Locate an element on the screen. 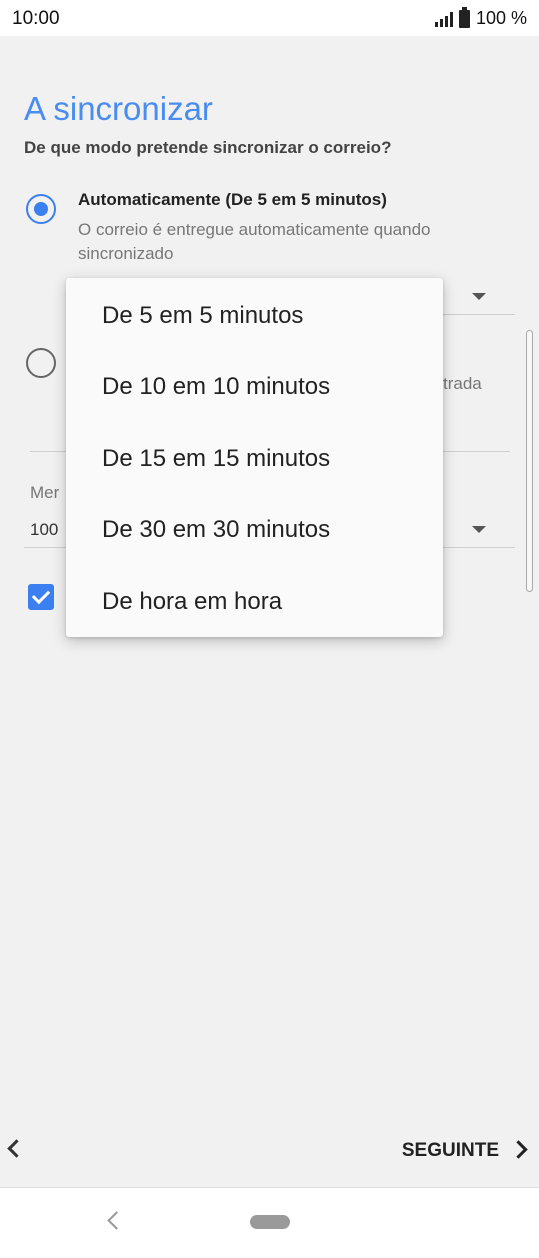 The height and width of the screenshot is (1258, 539). page-title: A sincronizar is located at coordinates (118, 108).